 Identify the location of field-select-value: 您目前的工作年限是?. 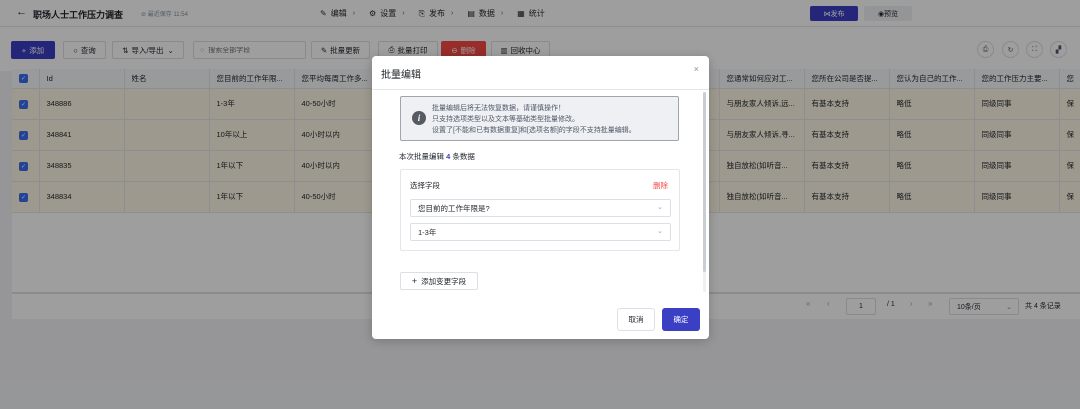
(454, 208).